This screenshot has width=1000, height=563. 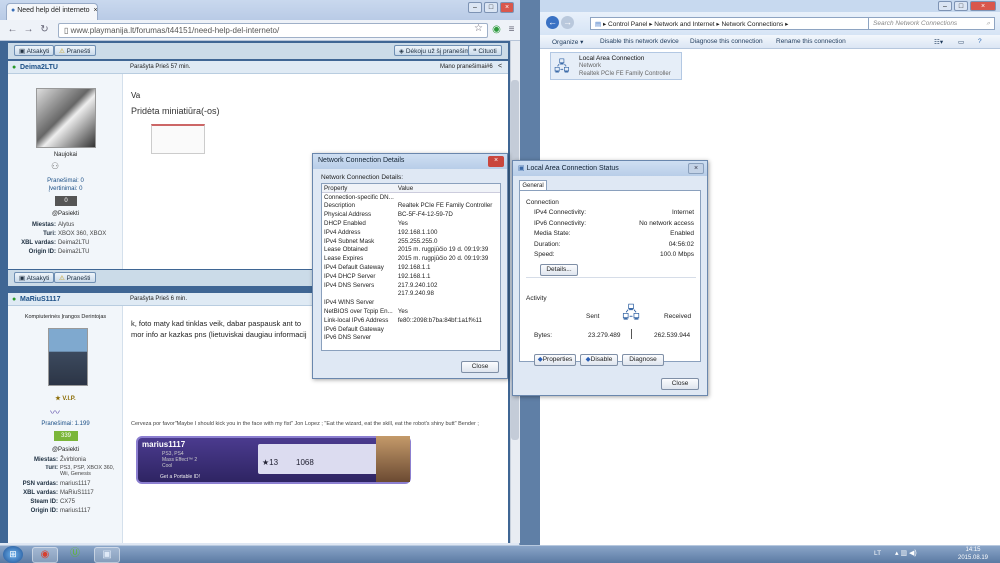 What do you see at coordinates (478, 29) in the screenshot?
I see `bookmark-star-icon: ☆` at bounding box center [478, 29].